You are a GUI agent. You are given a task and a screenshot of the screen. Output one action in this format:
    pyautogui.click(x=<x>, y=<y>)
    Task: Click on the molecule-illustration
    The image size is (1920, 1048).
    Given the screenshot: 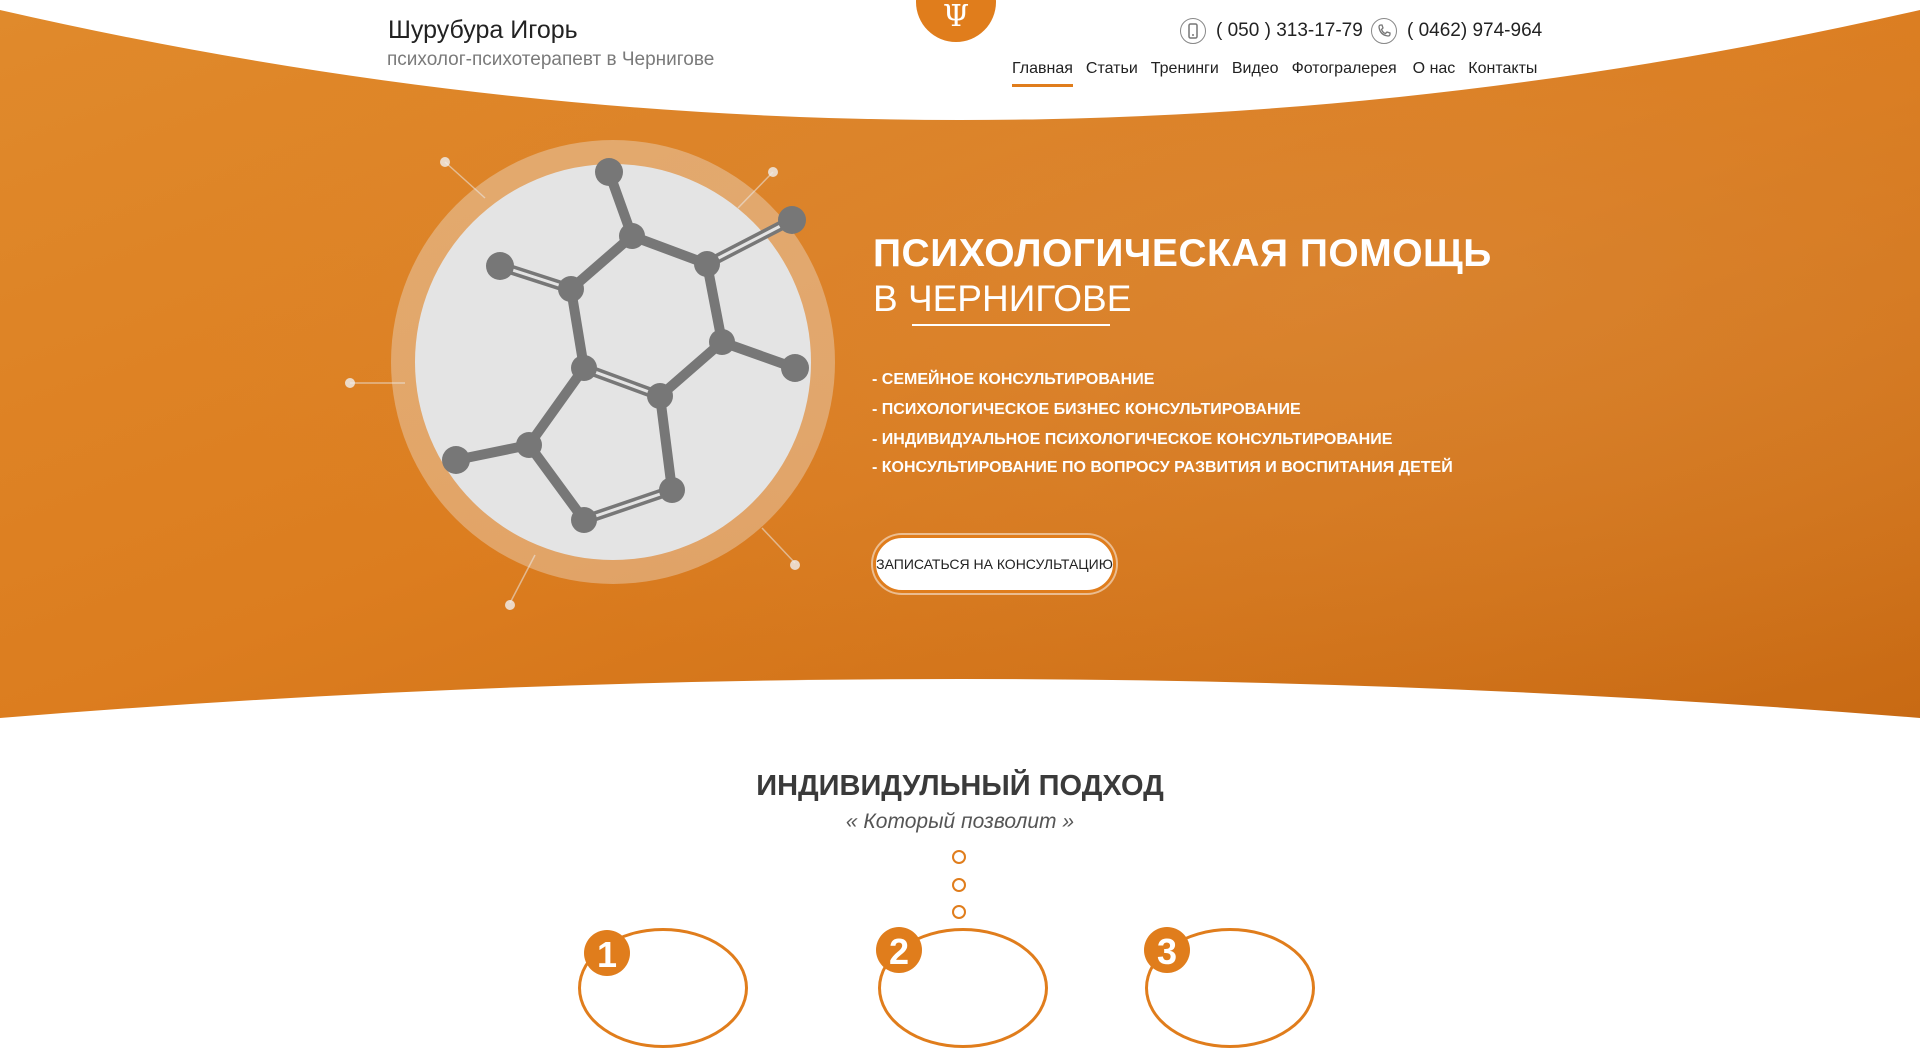 What is the action you would take?
    pyautogui.click(x=590, y=375)
    